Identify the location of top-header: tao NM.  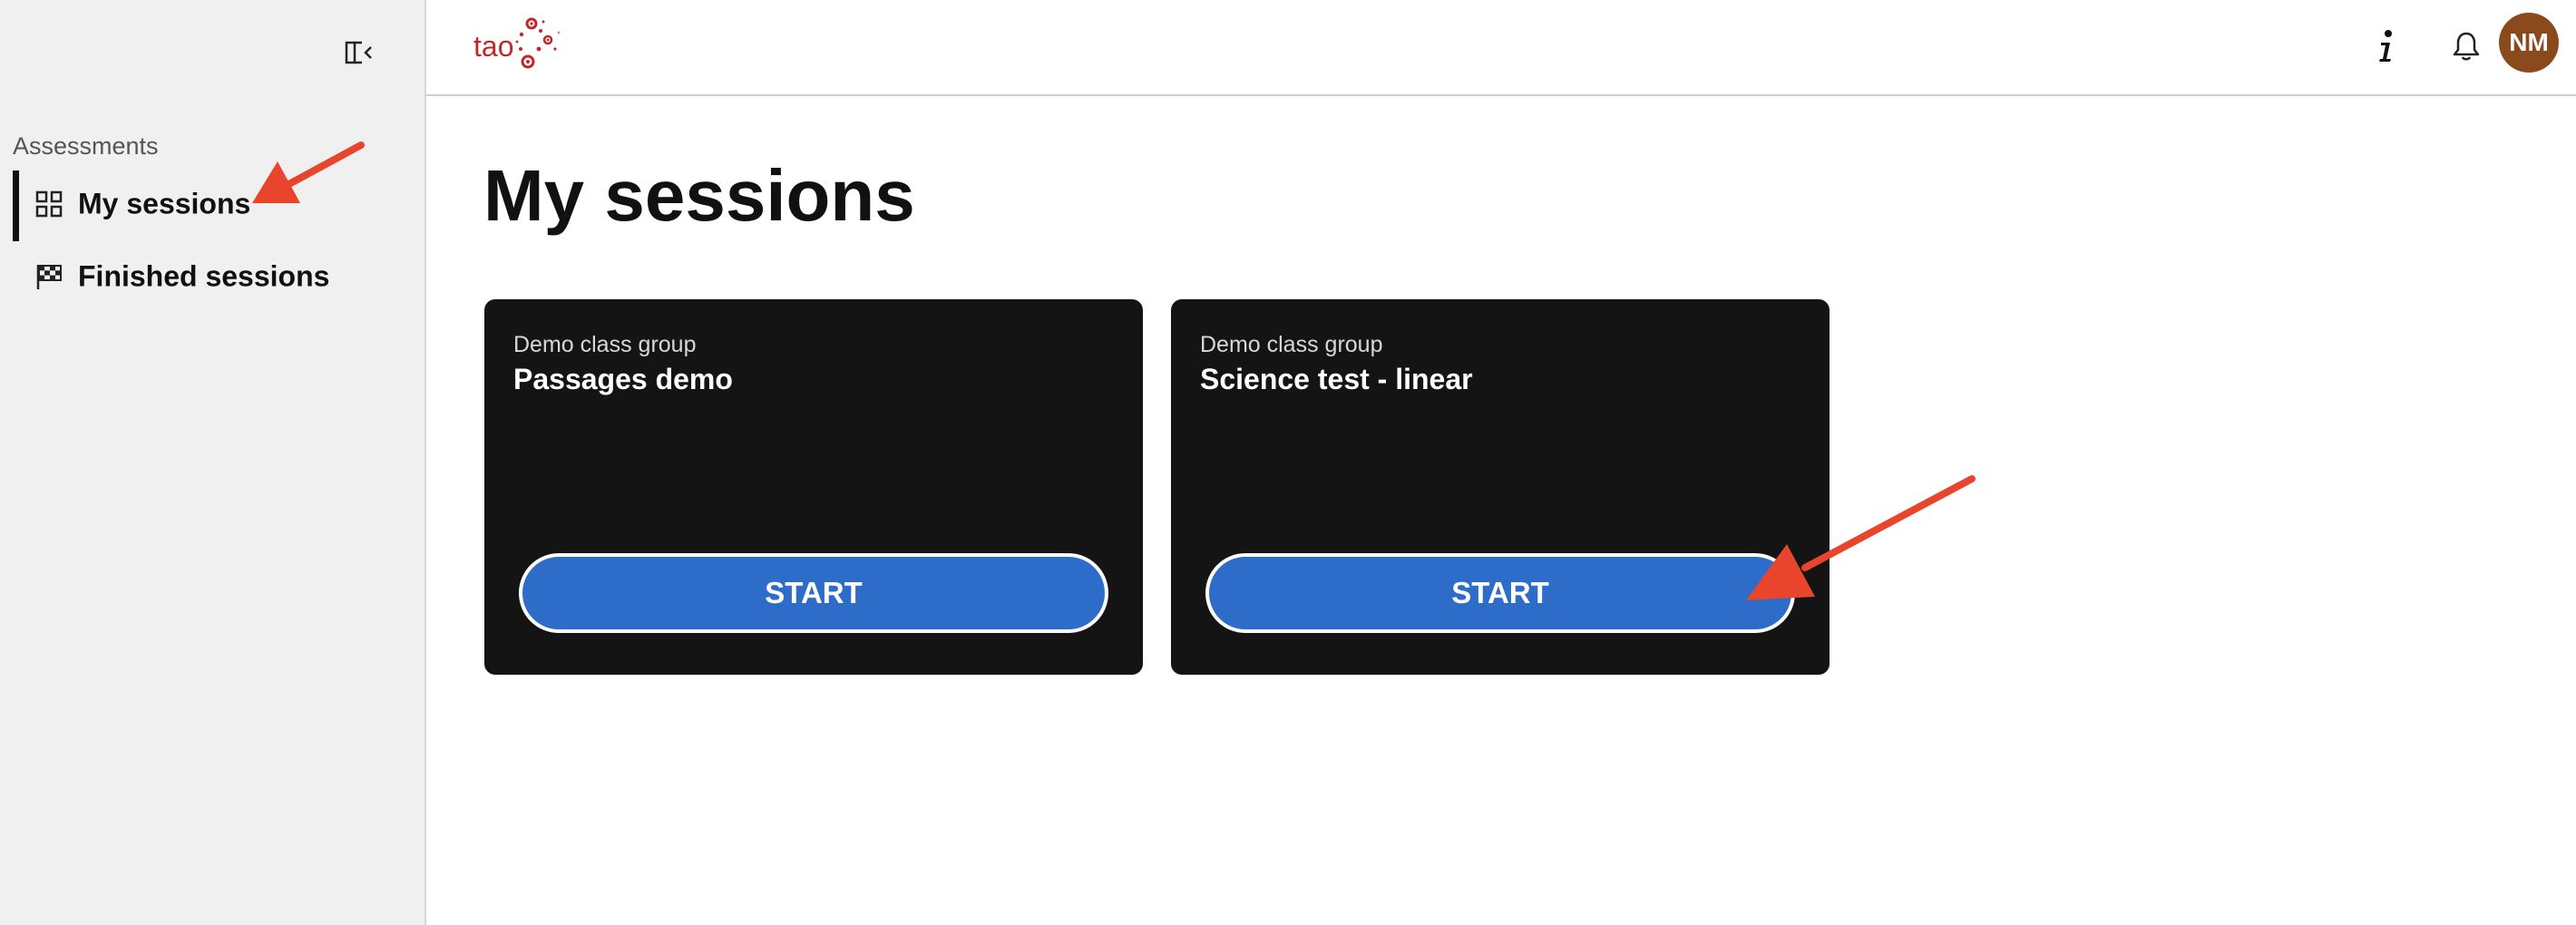
(1501, 48).